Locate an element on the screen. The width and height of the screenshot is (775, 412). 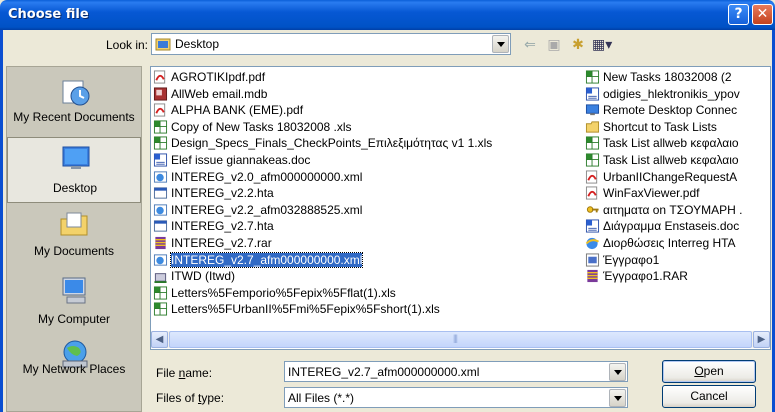
file-name: AllWeb email.mdb is located at coordinates (219, 93).